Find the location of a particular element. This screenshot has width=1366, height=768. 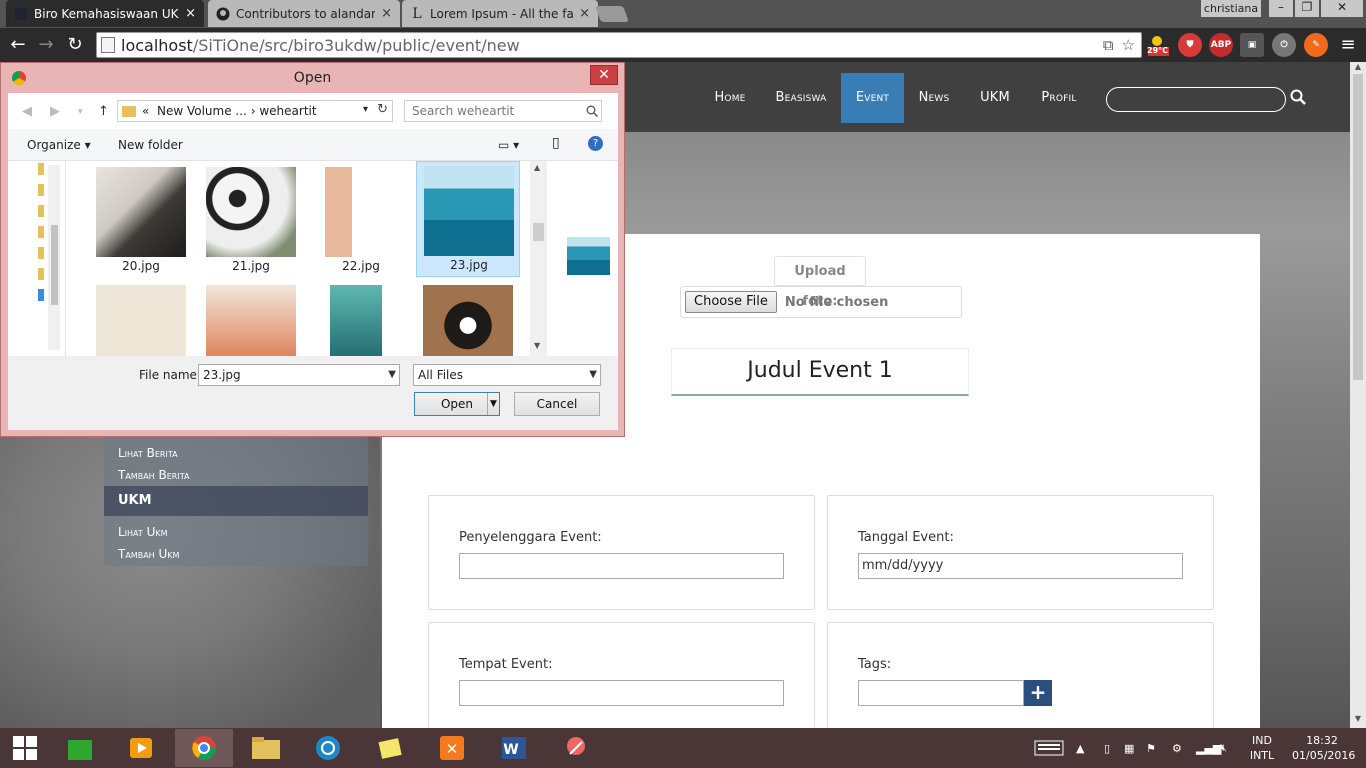

adblock-plus-icon: ABP is located at coordinates (1221, 45).